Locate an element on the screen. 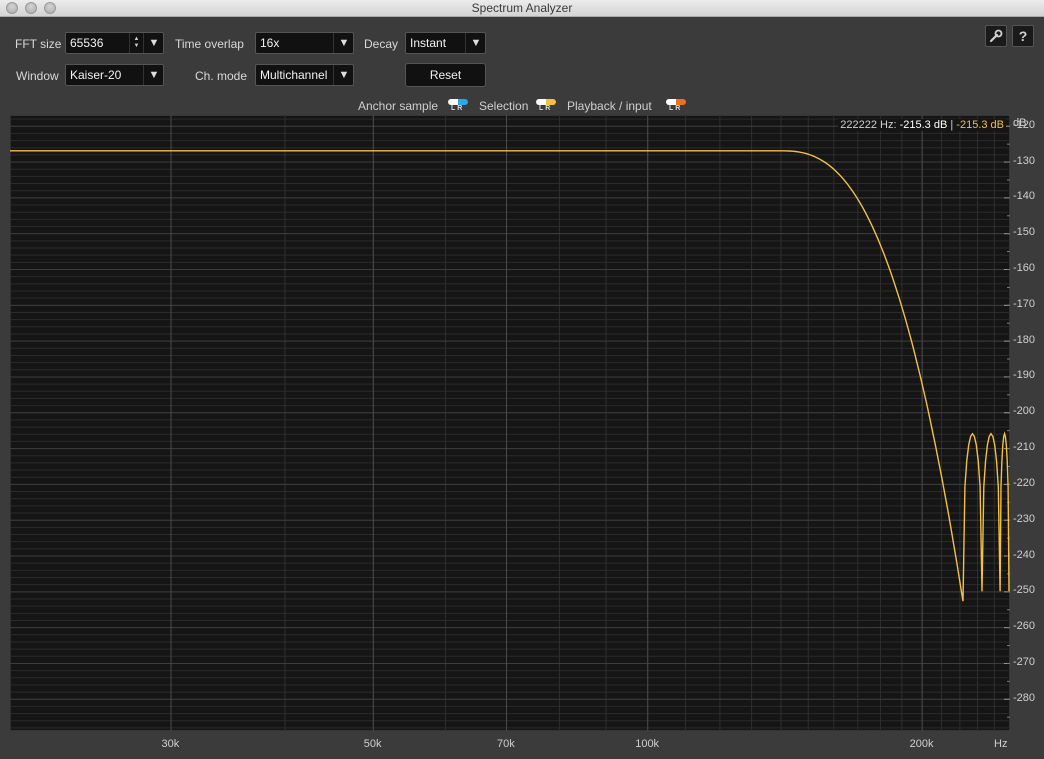  decay-value: Instant is located at coordinates (428, 43).